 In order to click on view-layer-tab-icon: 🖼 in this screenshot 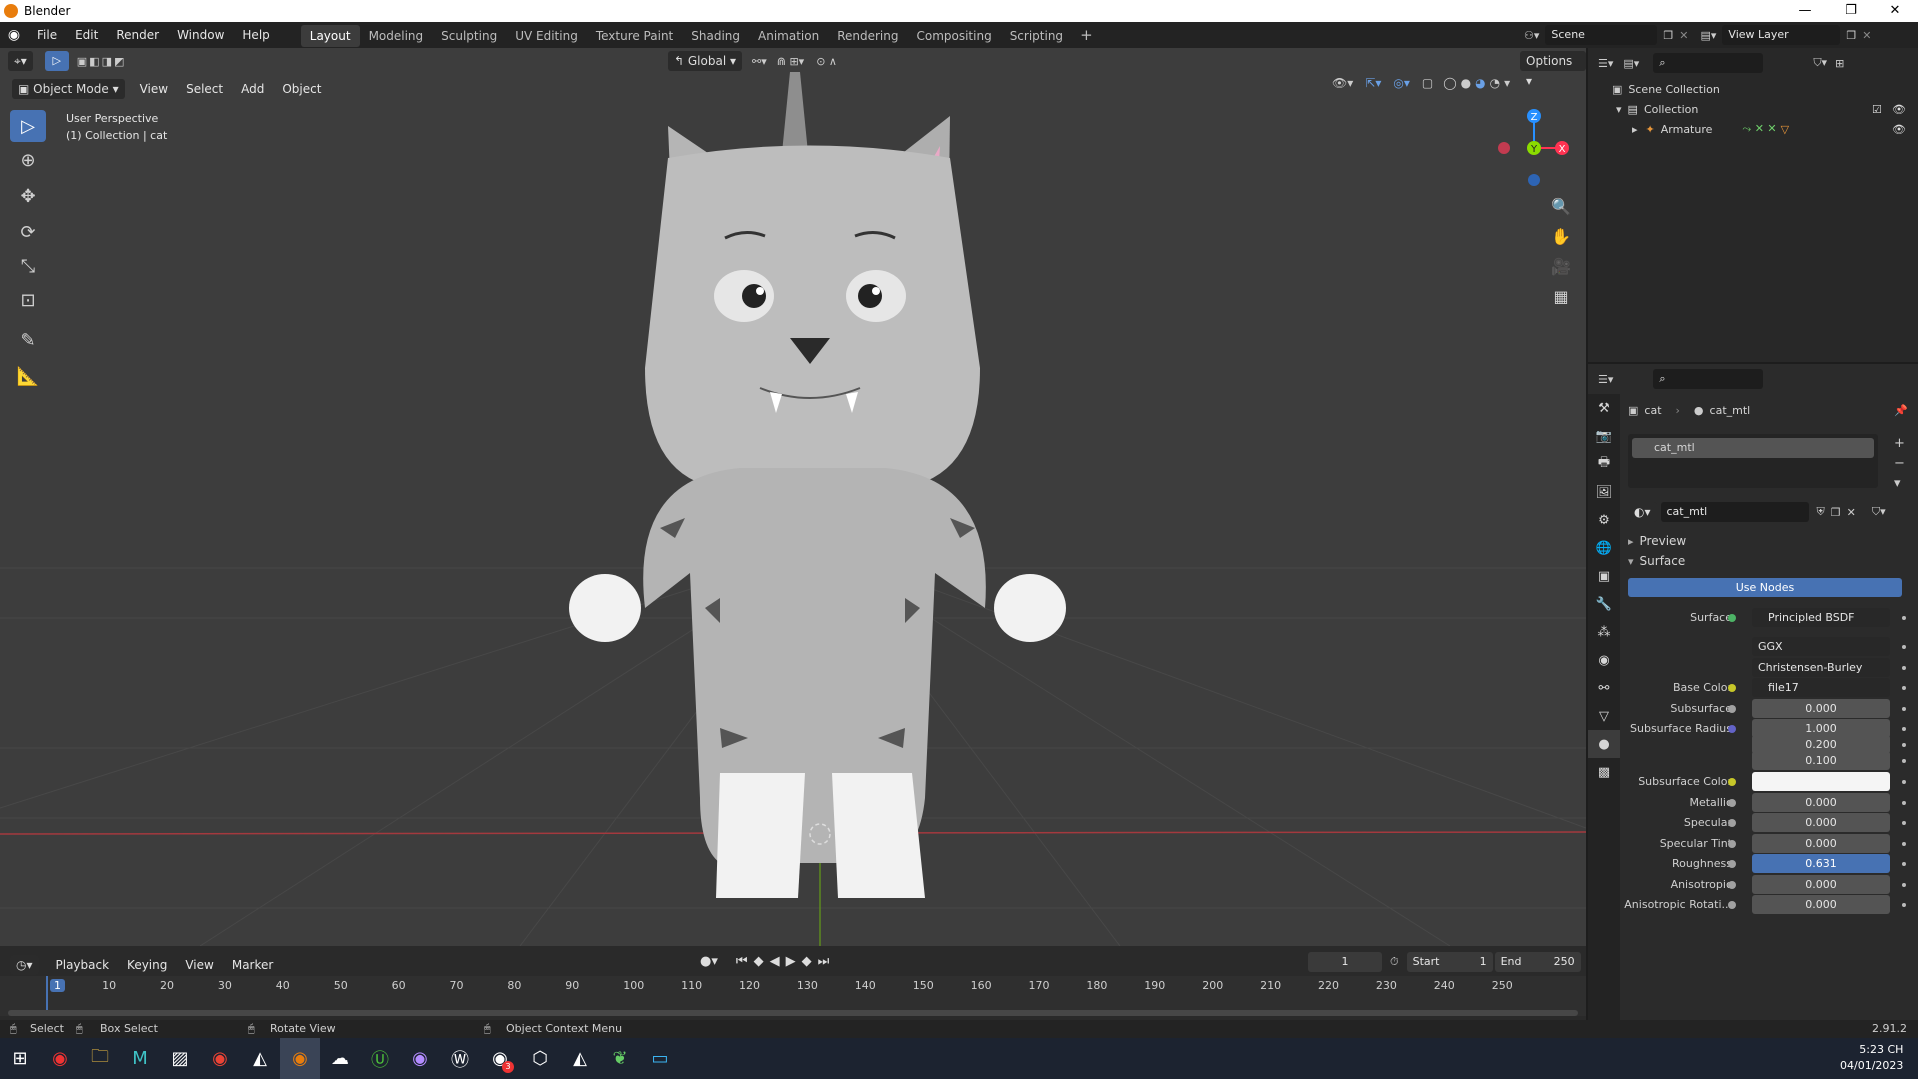, I will do `click(1604, 492)`.